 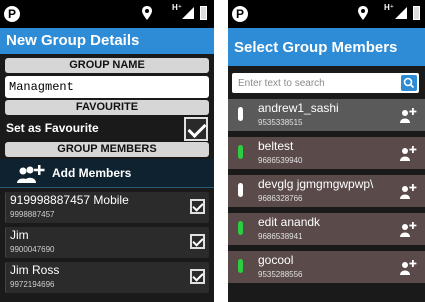 I want to click on contact-row: andrew1_sashi 9535338515, so click(x=326, y=115).